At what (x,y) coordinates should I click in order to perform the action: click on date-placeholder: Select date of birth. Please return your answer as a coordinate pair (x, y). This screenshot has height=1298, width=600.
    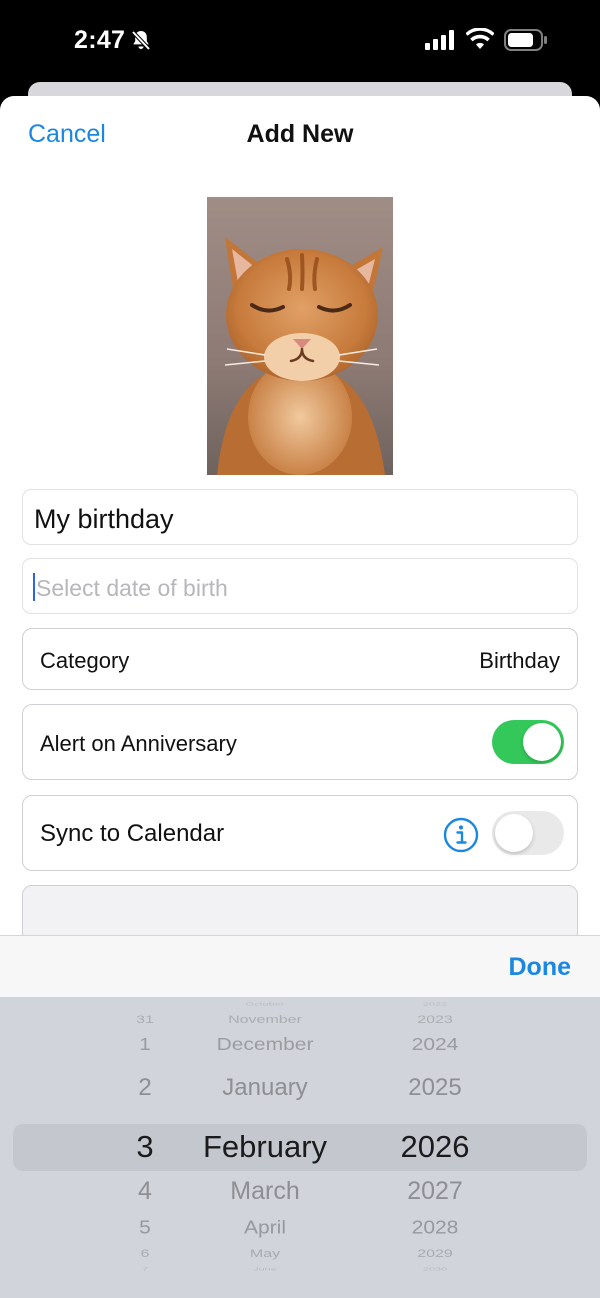
    Looking at the image, I should click on (132, 588).